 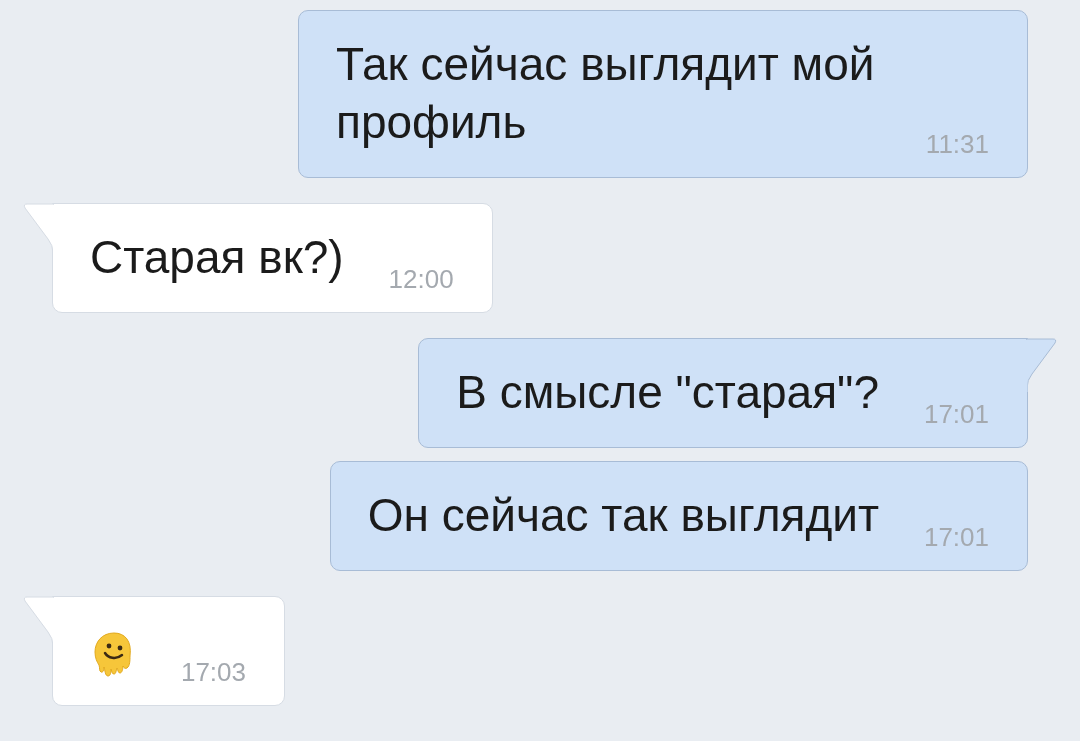 I want to click on message-text: Он сейчас так выглядит, so click(x=623, y=515).